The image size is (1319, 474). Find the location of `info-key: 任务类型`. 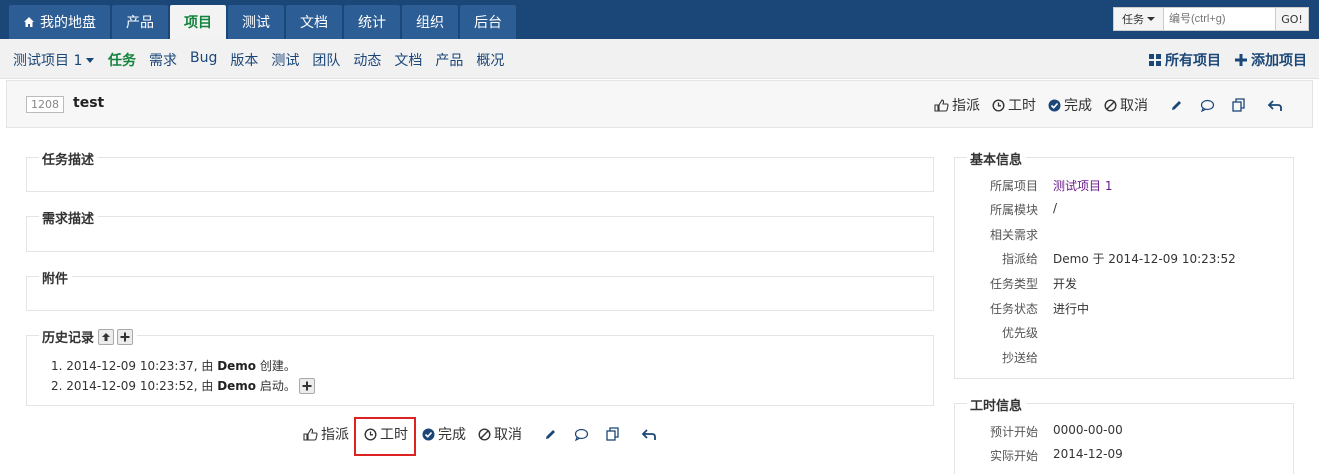

info-key: 任务类型 is located at coordinates (1013, 284).